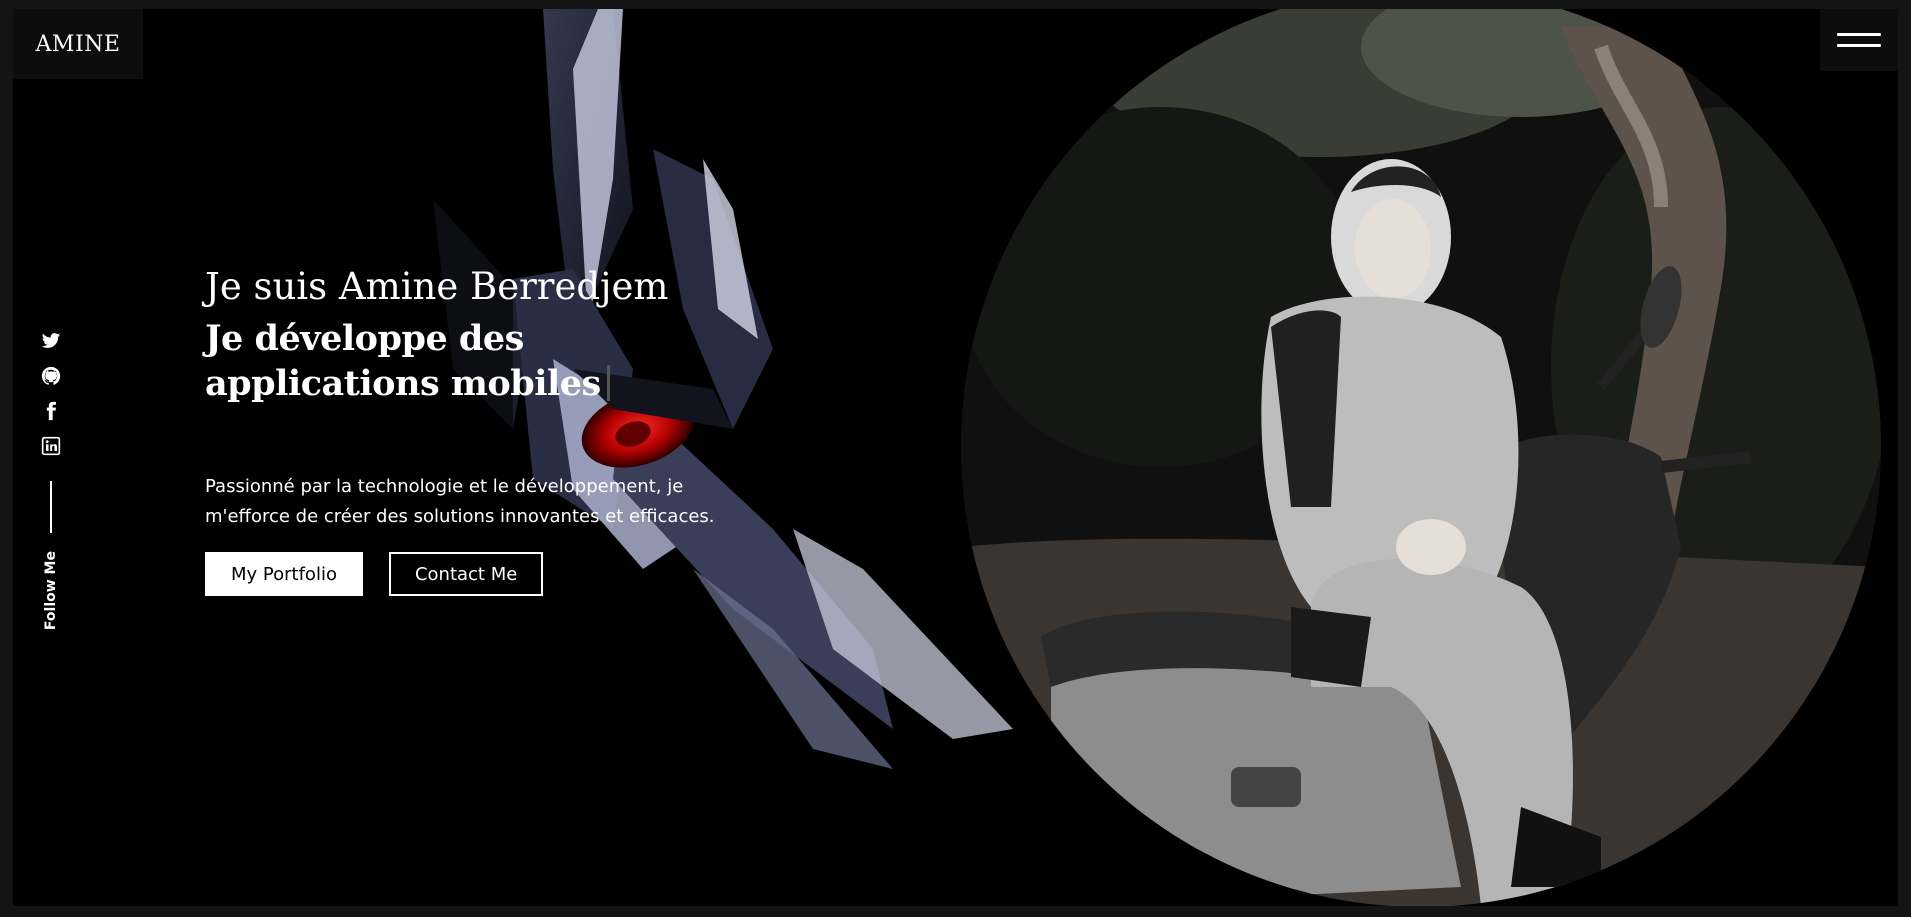  I want to click on linkedin-link, so click(51, 447).